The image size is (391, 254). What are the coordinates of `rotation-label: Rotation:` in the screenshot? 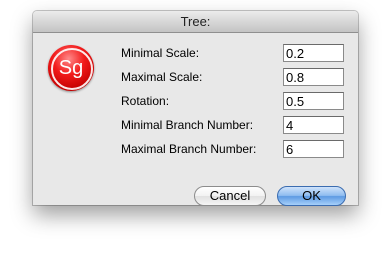 It's located at (145, 101).